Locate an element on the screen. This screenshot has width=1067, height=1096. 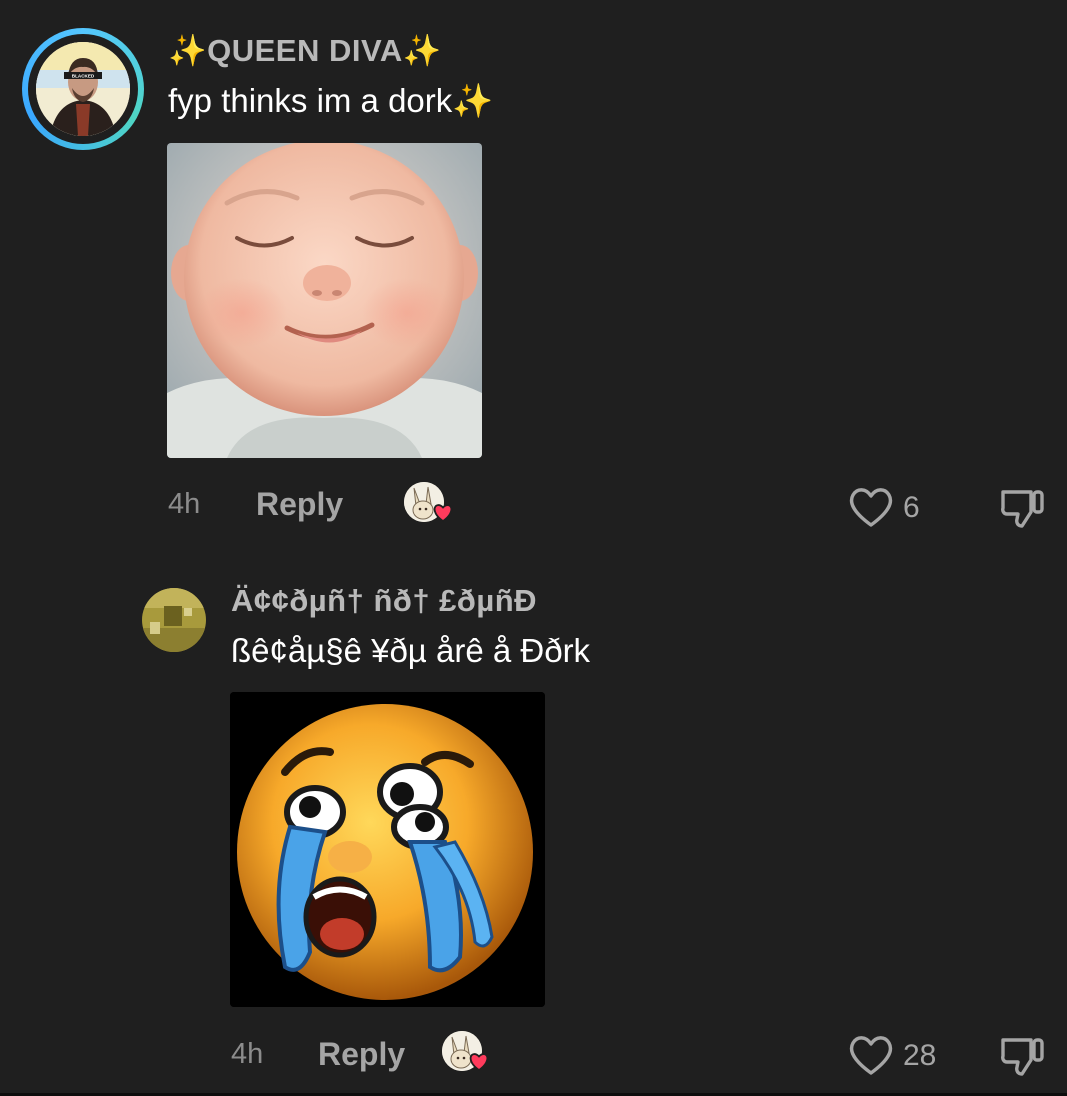
like-count-2: 28 is located at coordinates (920, 1055).